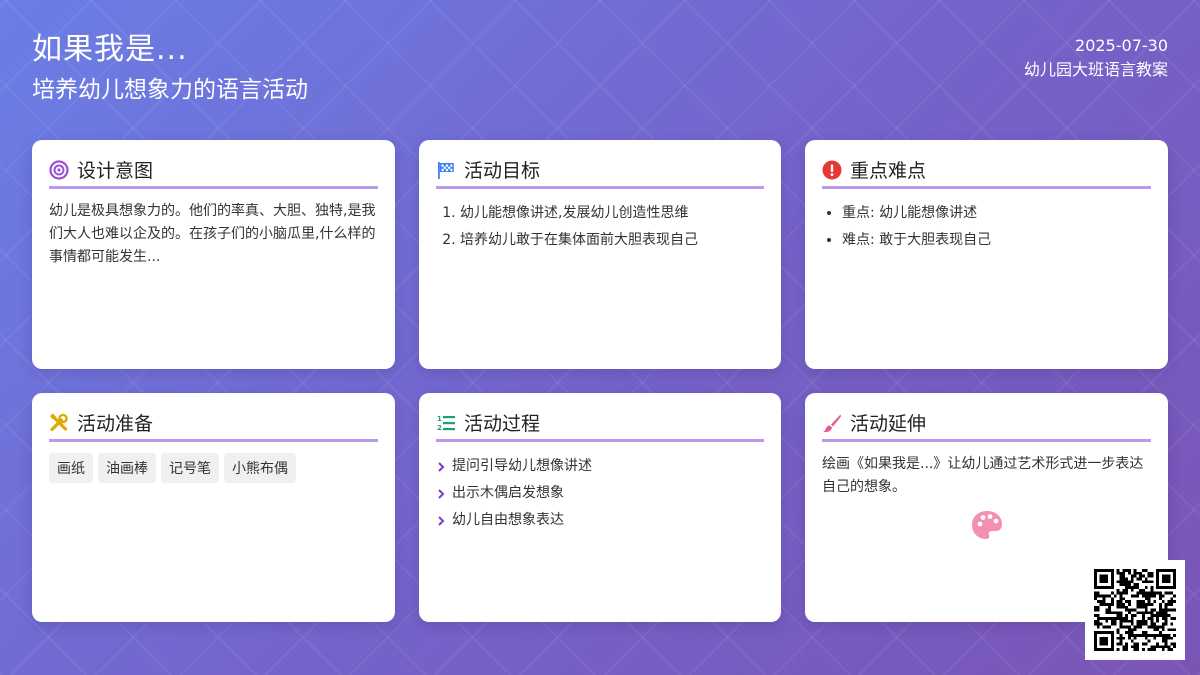  I want to click on qr-code, so click(1135, 610).